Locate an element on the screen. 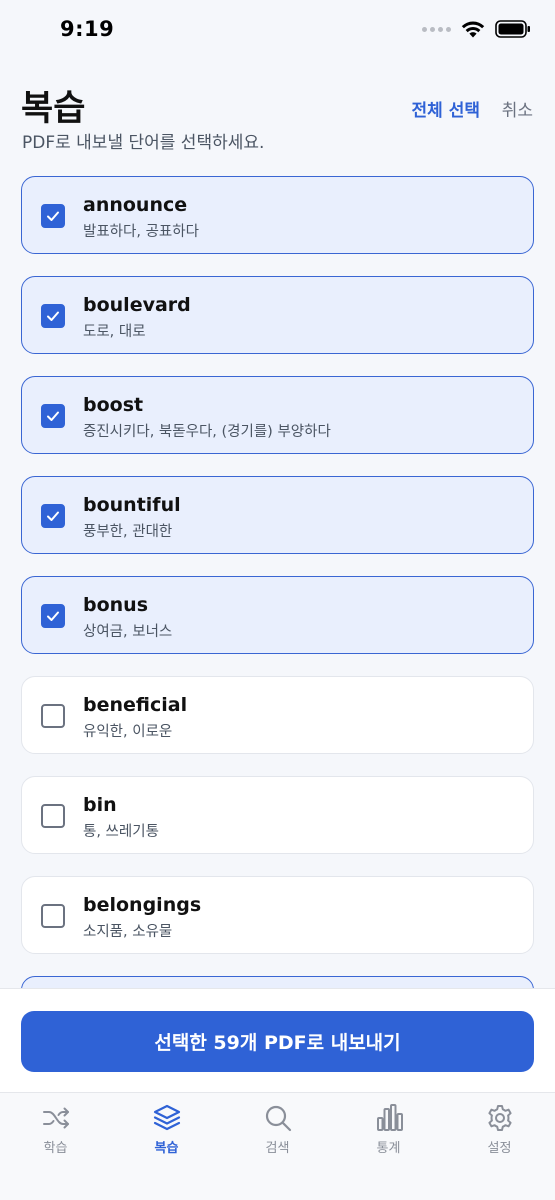 This screenshot has height=1200, width=555. tab-review: 복습 is located at coordinates (166, 1128).